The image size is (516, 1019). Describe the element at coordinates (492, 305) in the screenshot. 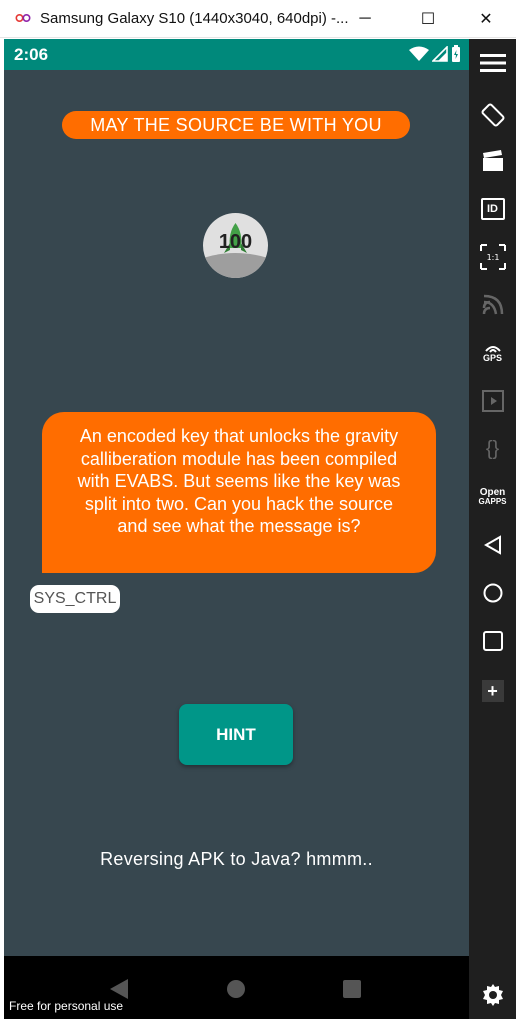

I see `cast-icon` at that location.